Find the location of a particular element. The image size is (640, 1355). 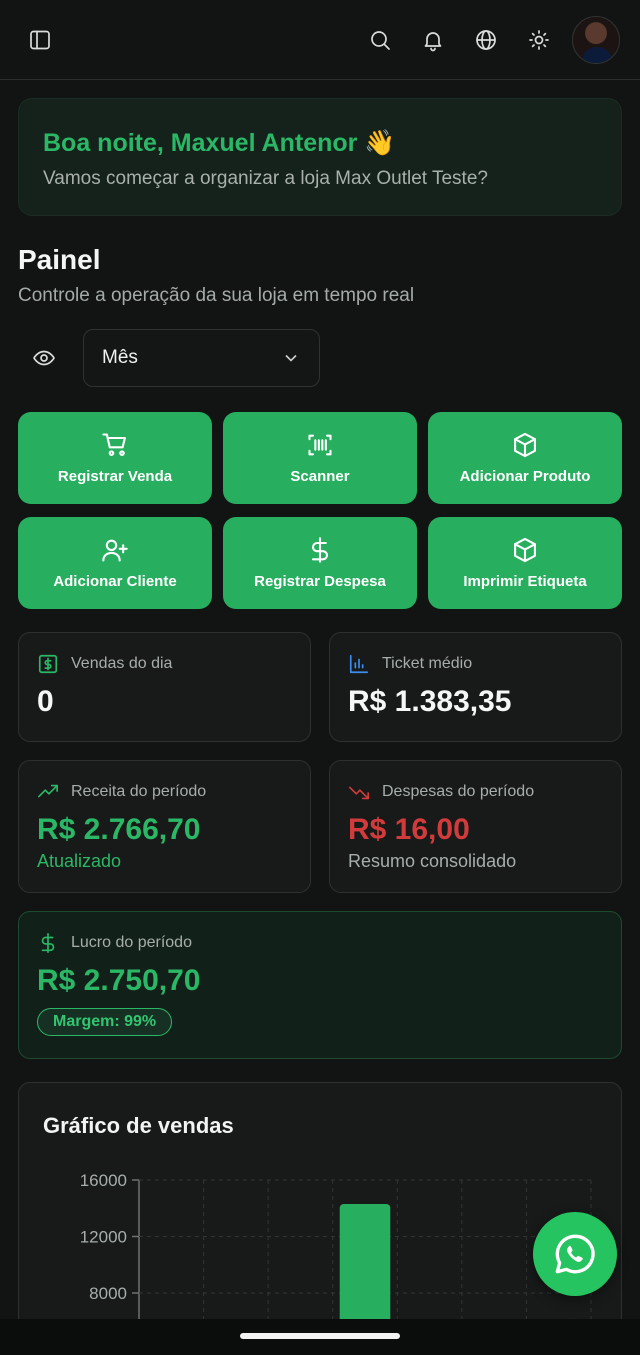

bar-chart-icon is located at coordinates (359, 664).